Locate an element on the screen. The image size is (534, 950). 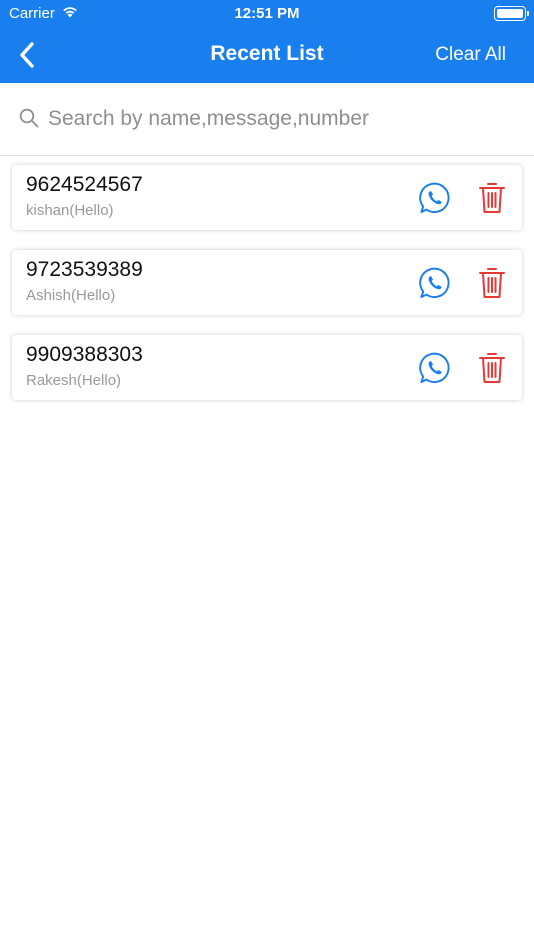
status-time: 12:51 PM is located at coordinates (267, 13).